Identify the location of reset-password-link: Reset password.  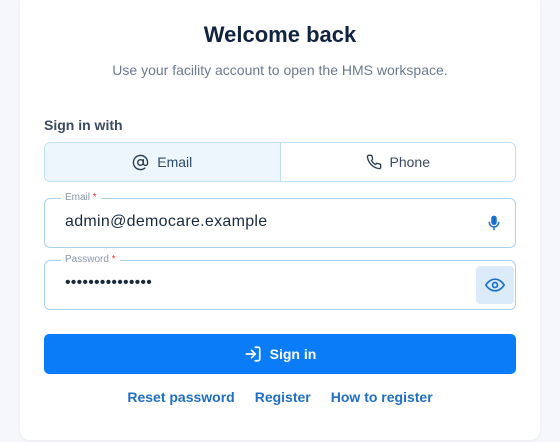
(180, 397).